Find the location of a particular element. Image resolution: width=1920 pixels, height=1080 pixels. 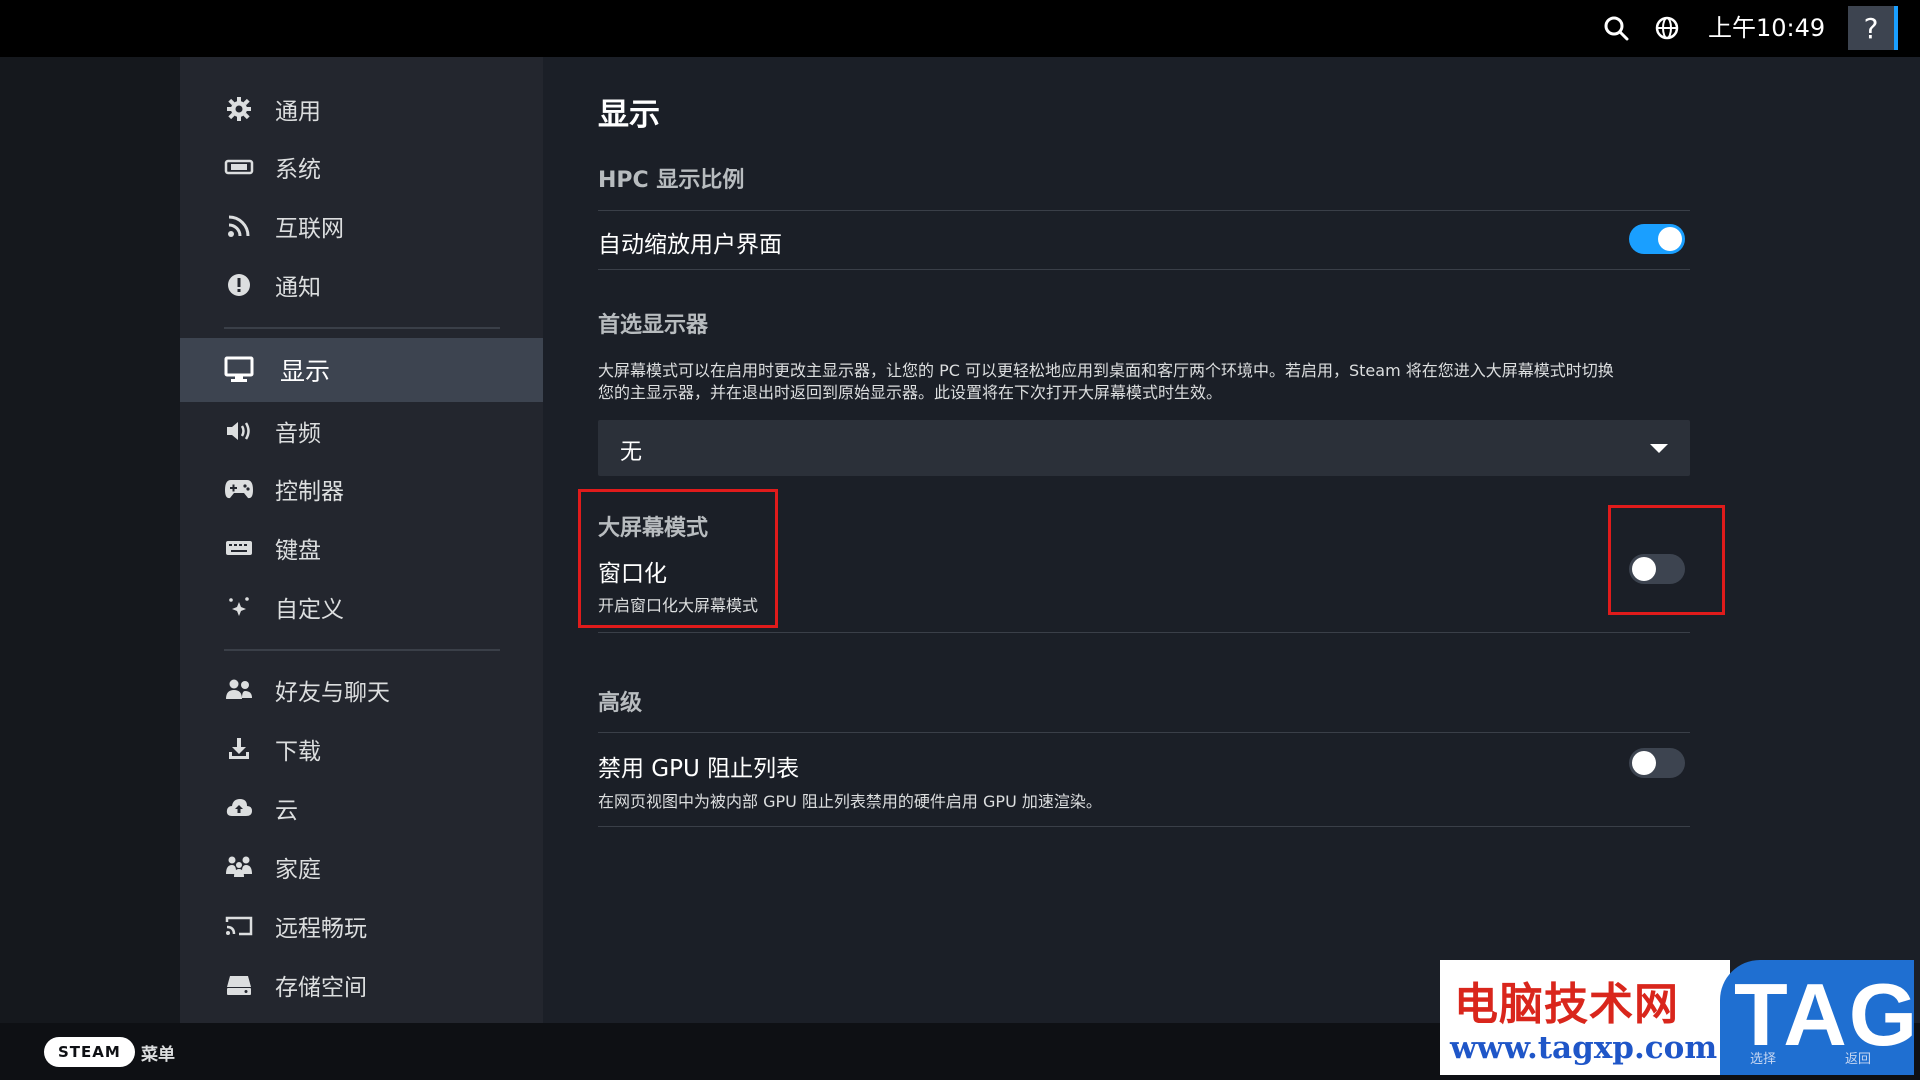

wifi-icon is located at coordinates (239, 226).